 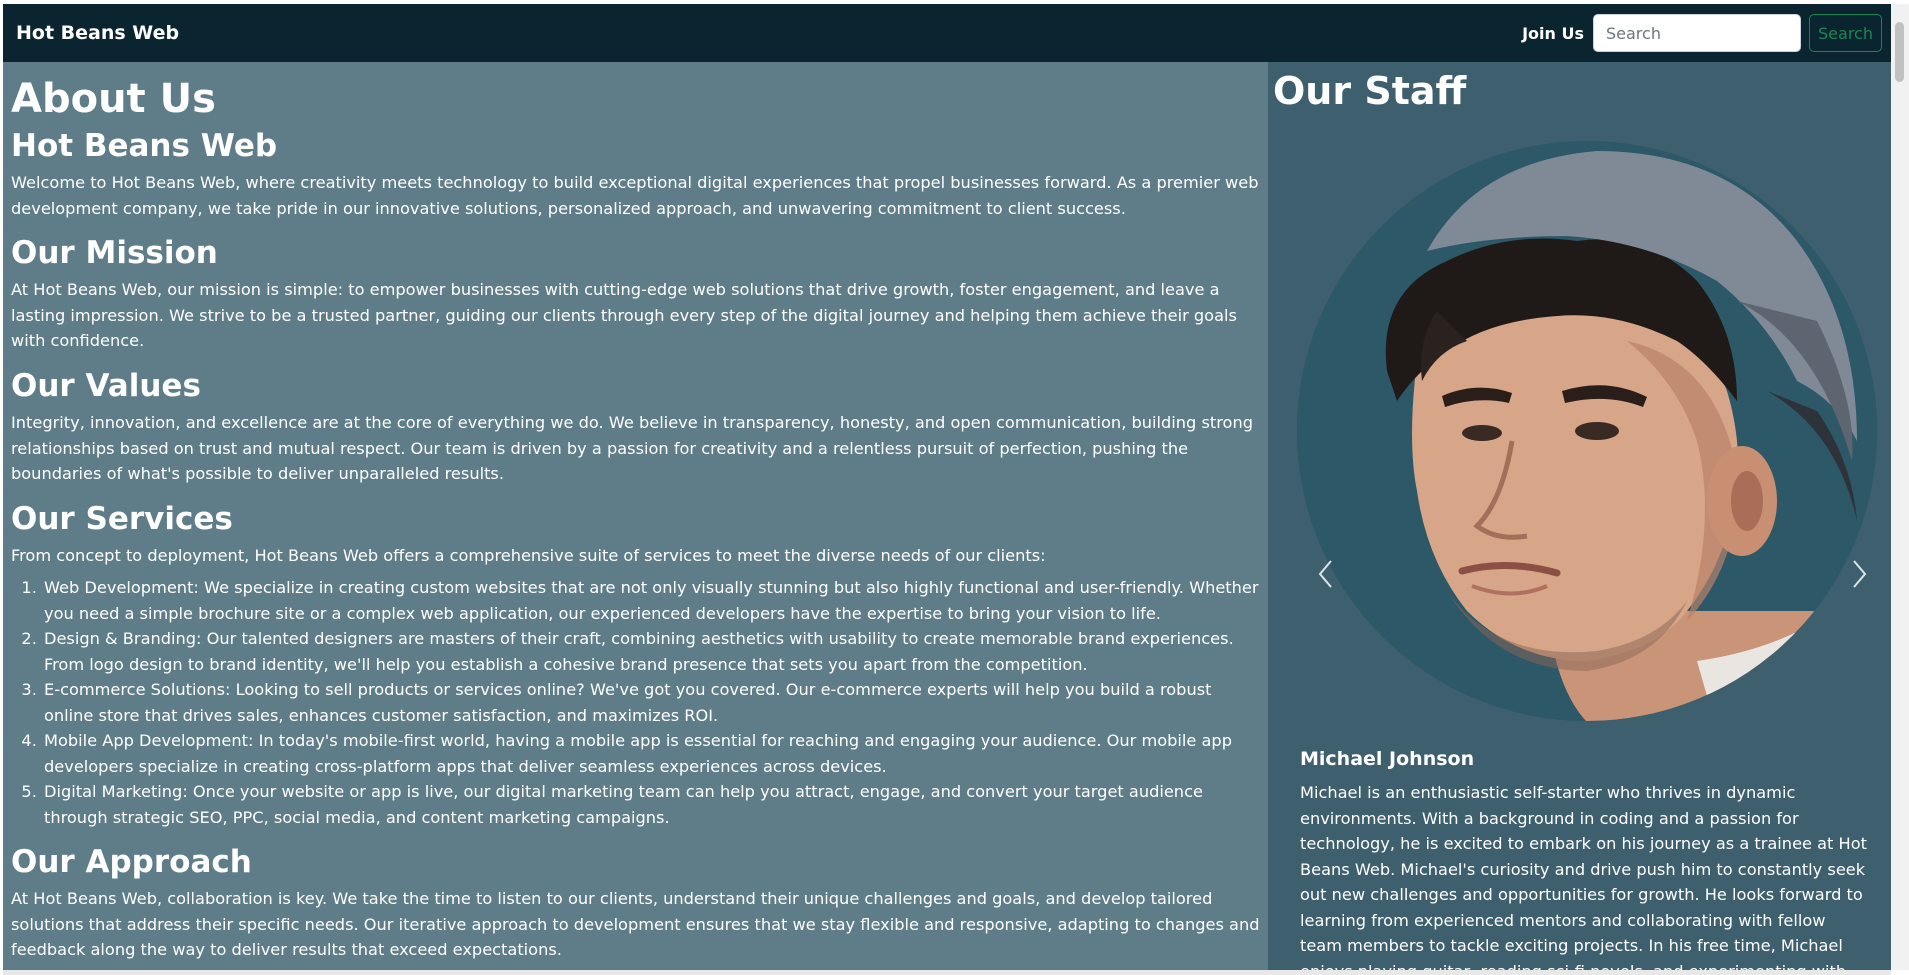 I want to click on nav-actions: Join Us Search, so click(x=1702, y=33).